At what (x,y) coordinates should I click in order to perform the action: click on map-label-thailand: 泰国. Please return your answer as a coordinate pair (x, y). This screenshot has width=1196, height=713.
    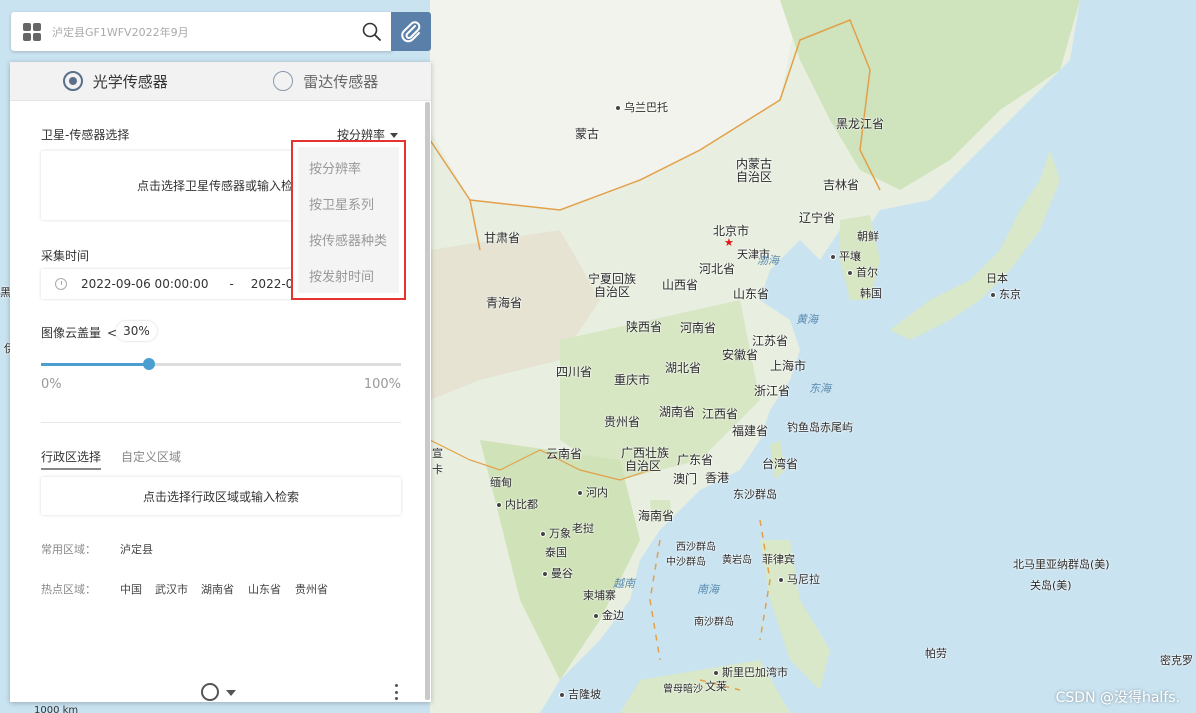
    Looking at the image, I should click on (556, 552).